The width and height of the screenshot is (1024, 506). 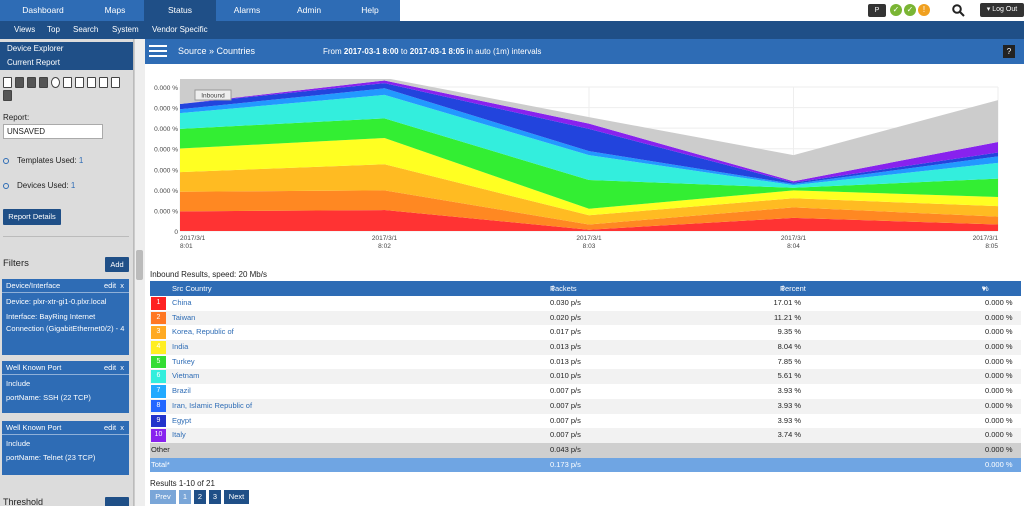 I want to click on logout-button: ▾ Log Out, so click(x=1002, y=10).